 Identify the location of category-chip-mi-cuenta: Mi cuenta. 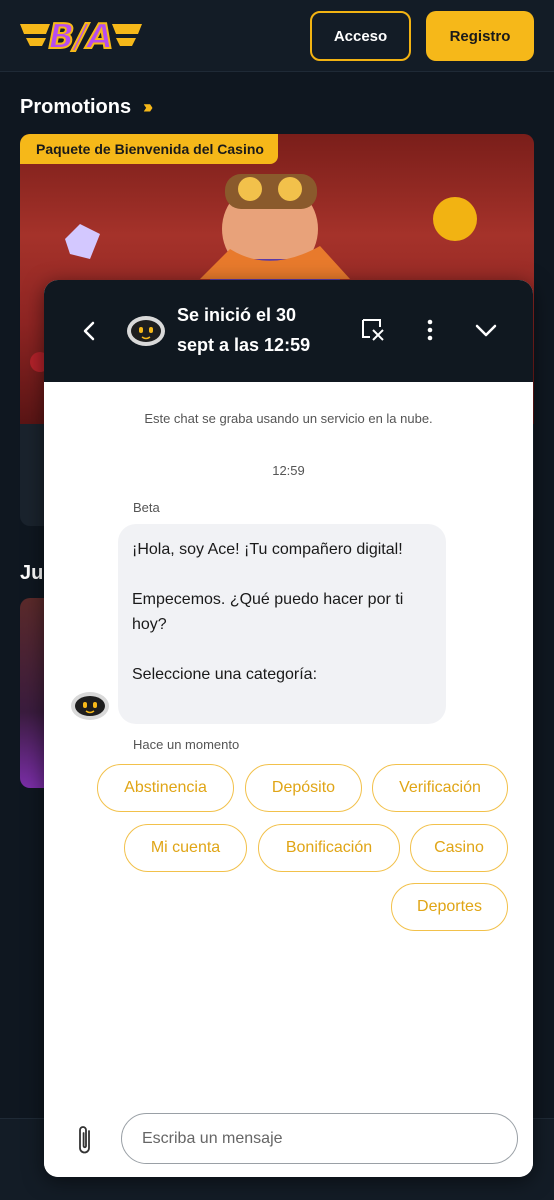
(185, 848).